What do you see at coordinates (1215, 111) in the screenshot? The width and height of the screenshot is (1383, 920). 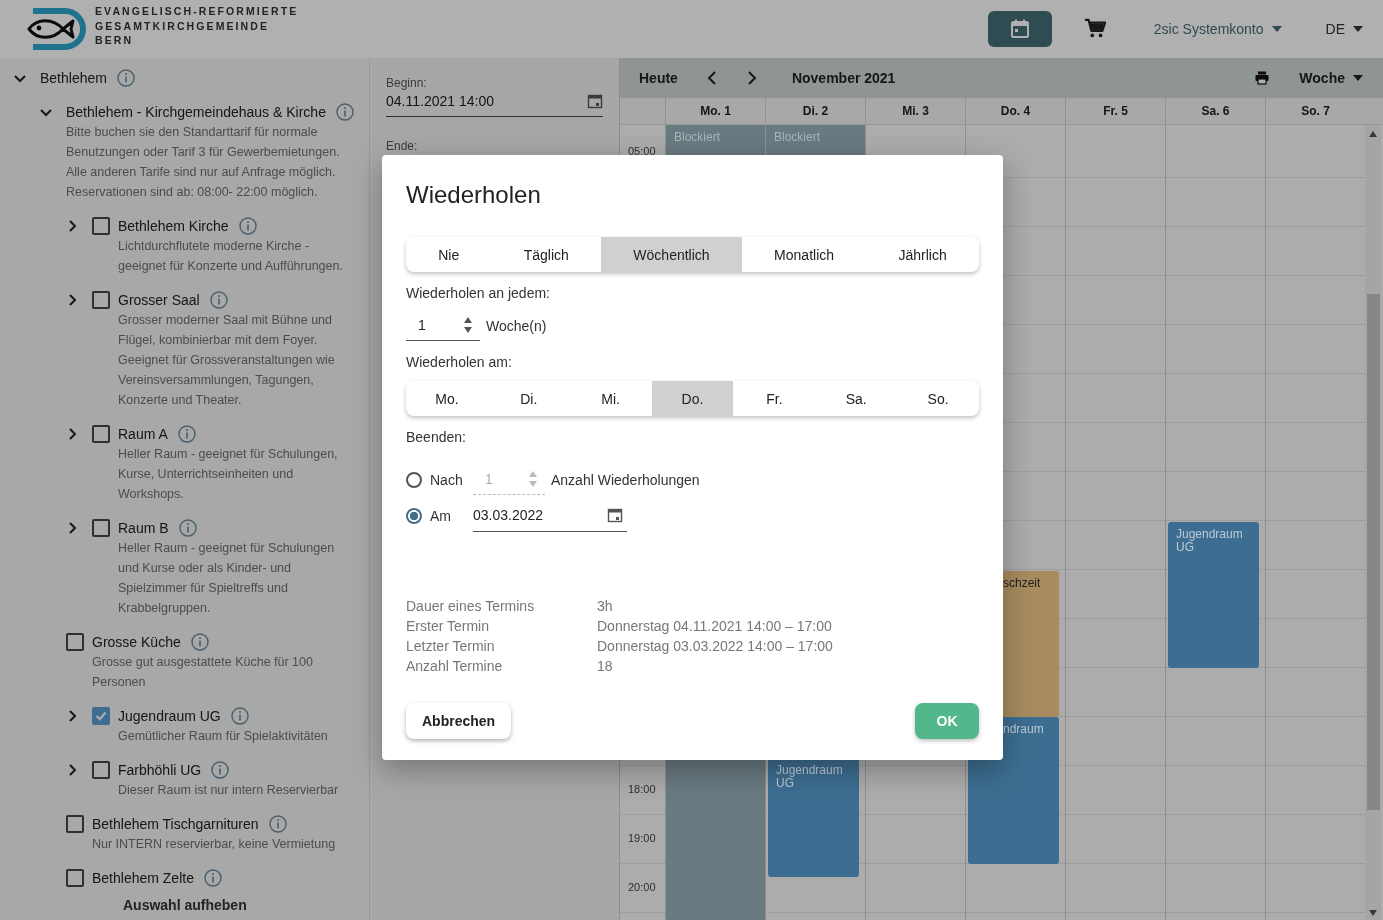 I see `day-header: Sa. 6` at bounding box center [1215, 111].